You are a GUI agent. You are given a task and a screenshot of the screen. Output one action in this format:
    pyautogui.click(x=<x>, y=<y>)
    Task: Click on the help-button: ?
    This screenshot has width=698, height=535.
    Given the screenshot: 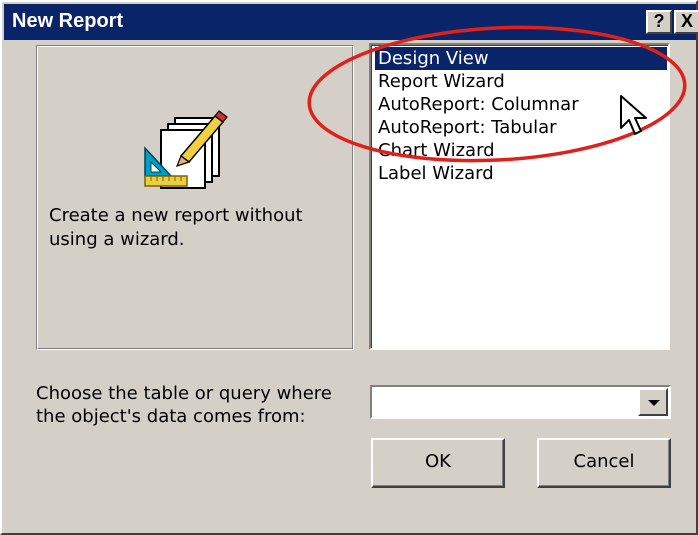 What is the action you would take?
    pyautogui.click(x=659, y=22)
    